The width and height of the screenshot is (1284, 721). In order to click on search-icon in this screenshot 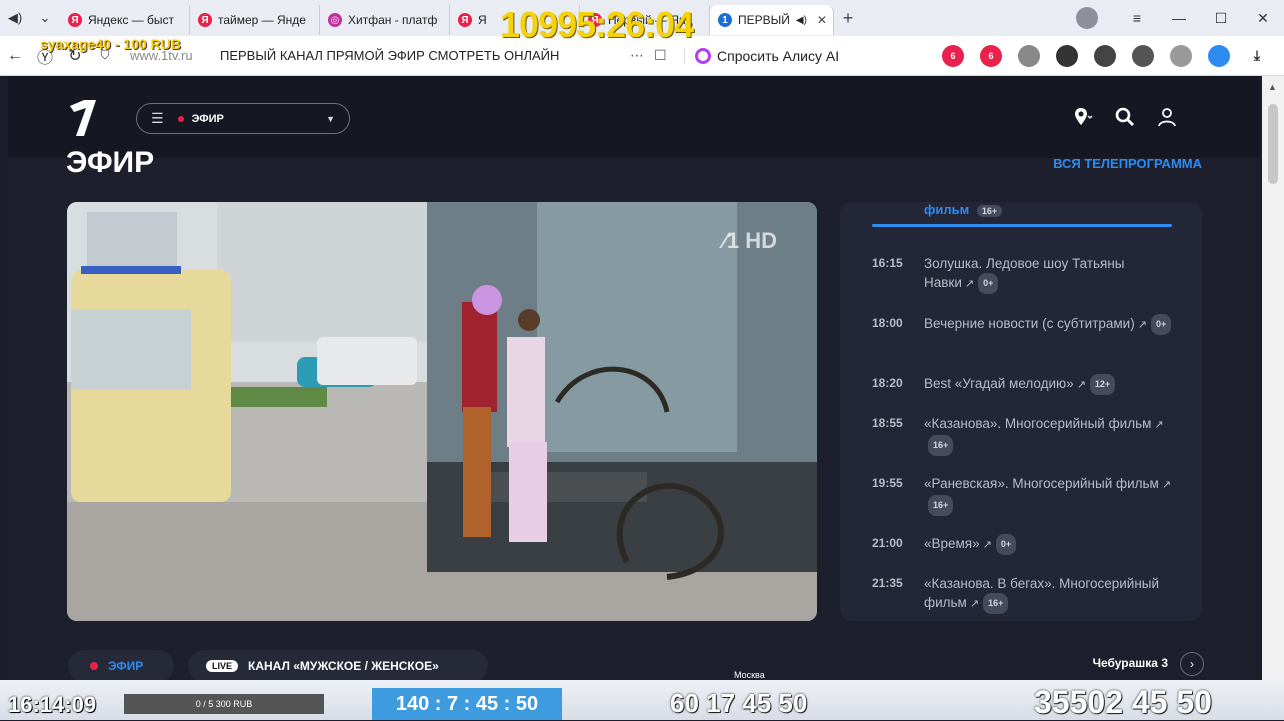, I will do `click(1125, 117)`.